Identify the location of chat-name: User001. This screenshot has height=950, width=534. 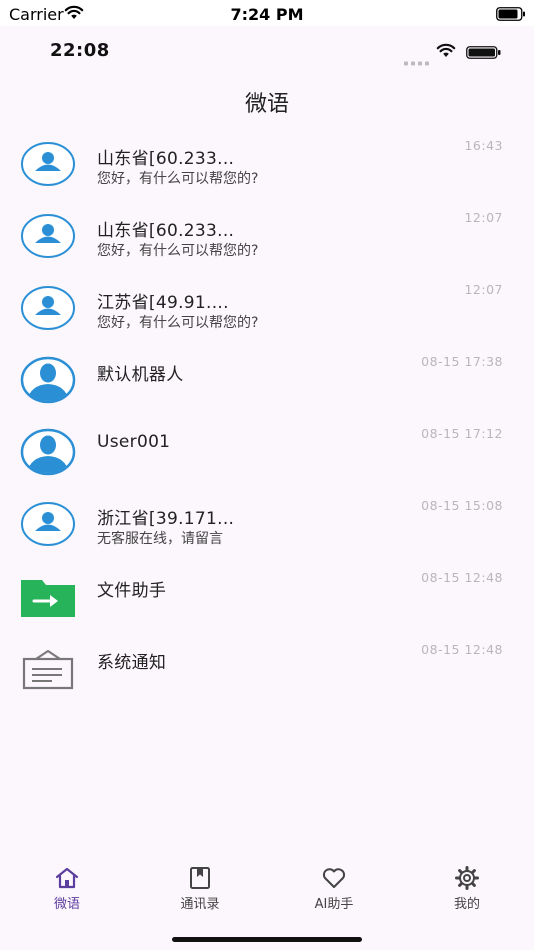
(134, 442).